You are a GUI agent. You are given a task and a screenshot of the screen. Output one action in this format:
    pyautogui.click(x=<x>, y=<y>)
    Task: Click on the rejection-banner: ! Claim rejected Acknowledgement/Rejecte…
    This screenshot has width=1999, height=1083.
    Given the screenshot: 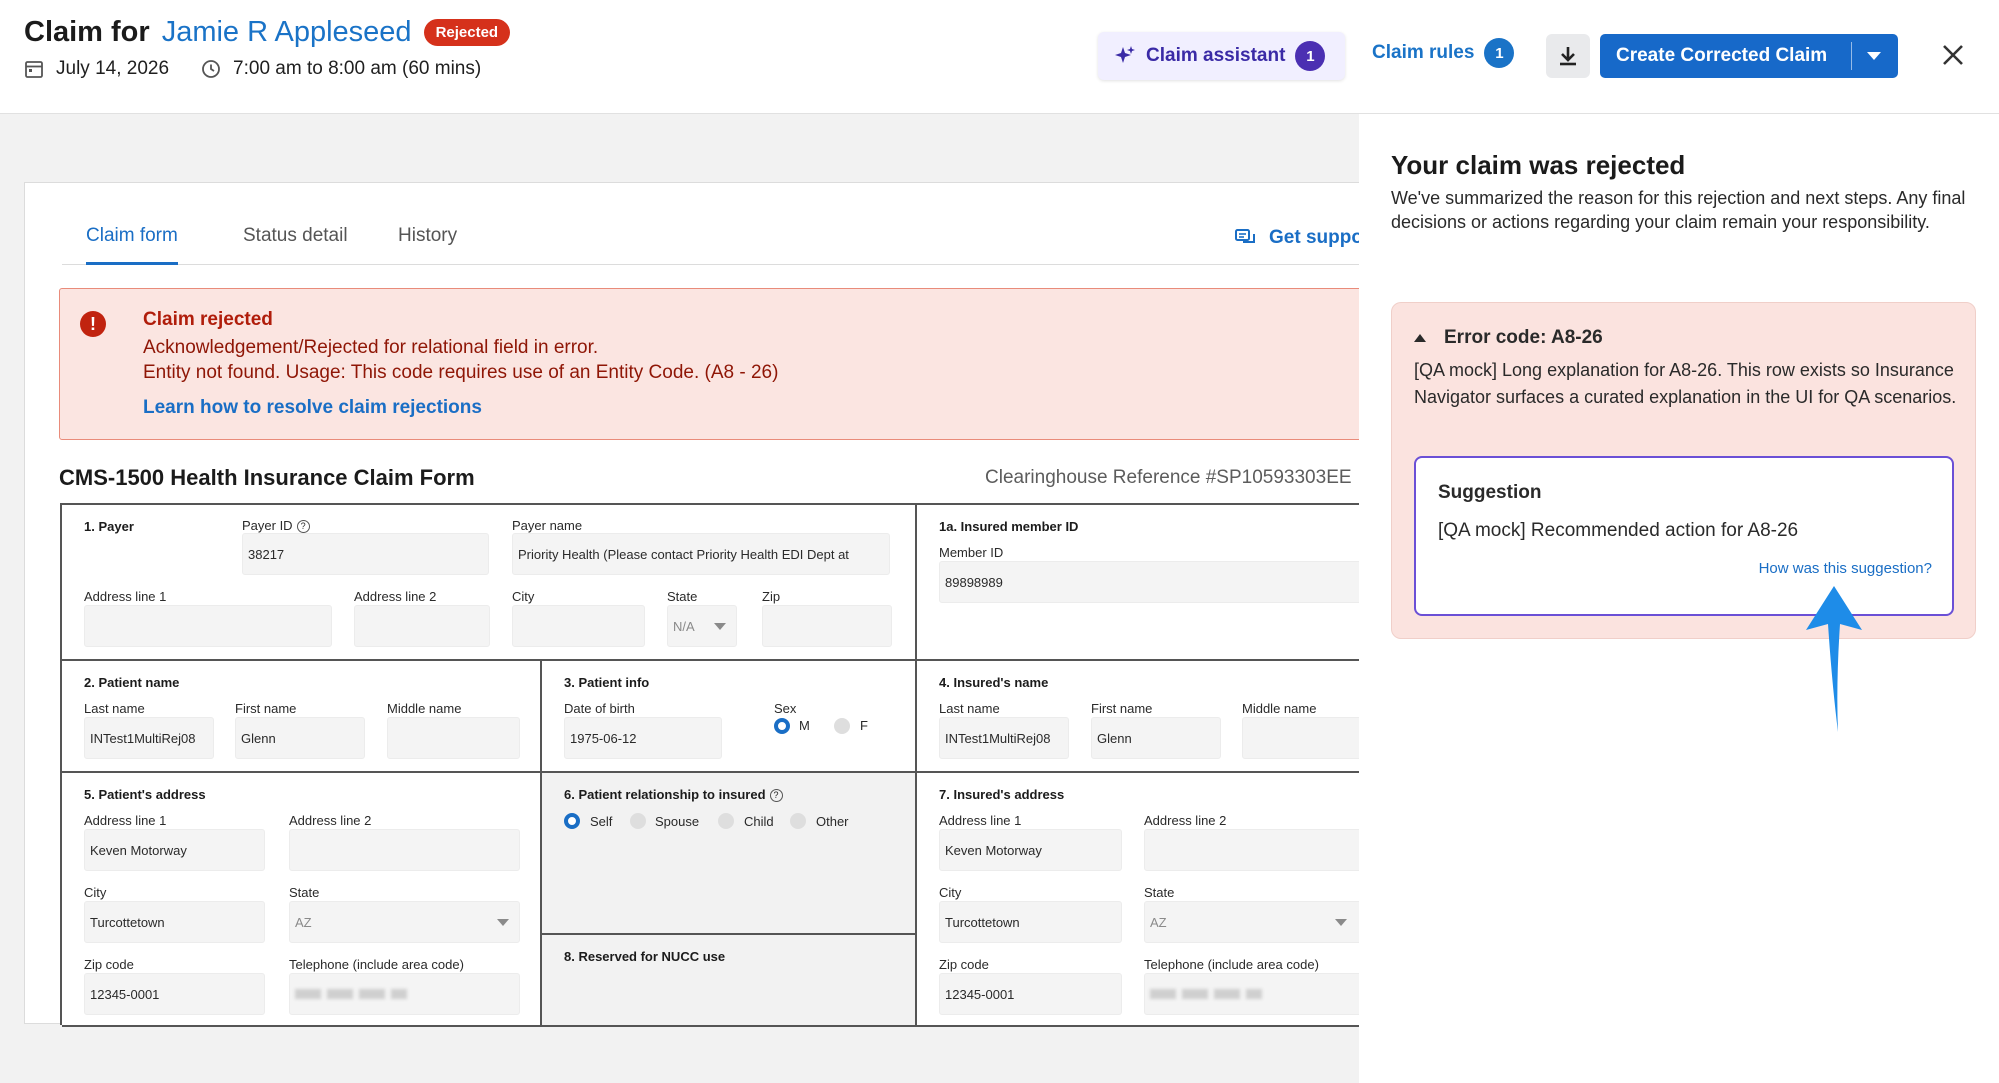 What is the action you would take?
    pyautogui.click(x=749, y=364)
    